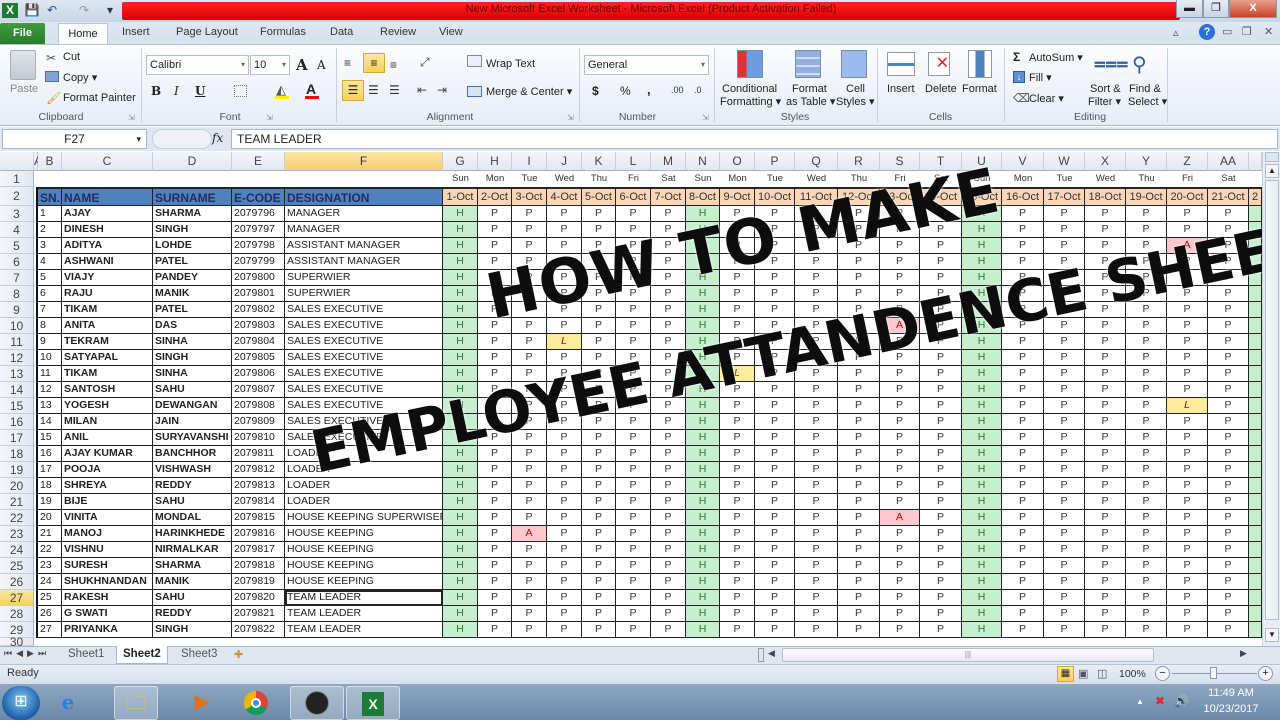  Describe the element at coordinates (1132, 674) in the screenshot. I see `zoom-level: 100%` at that location.